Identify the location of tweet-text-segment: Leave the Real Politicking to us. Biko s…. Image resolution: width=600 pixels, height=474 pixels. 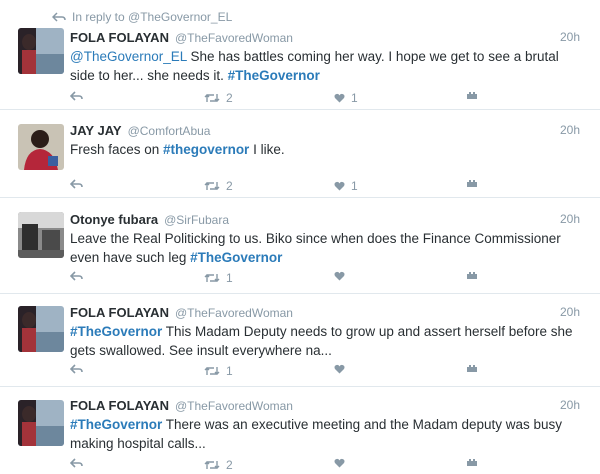
(315, 248).